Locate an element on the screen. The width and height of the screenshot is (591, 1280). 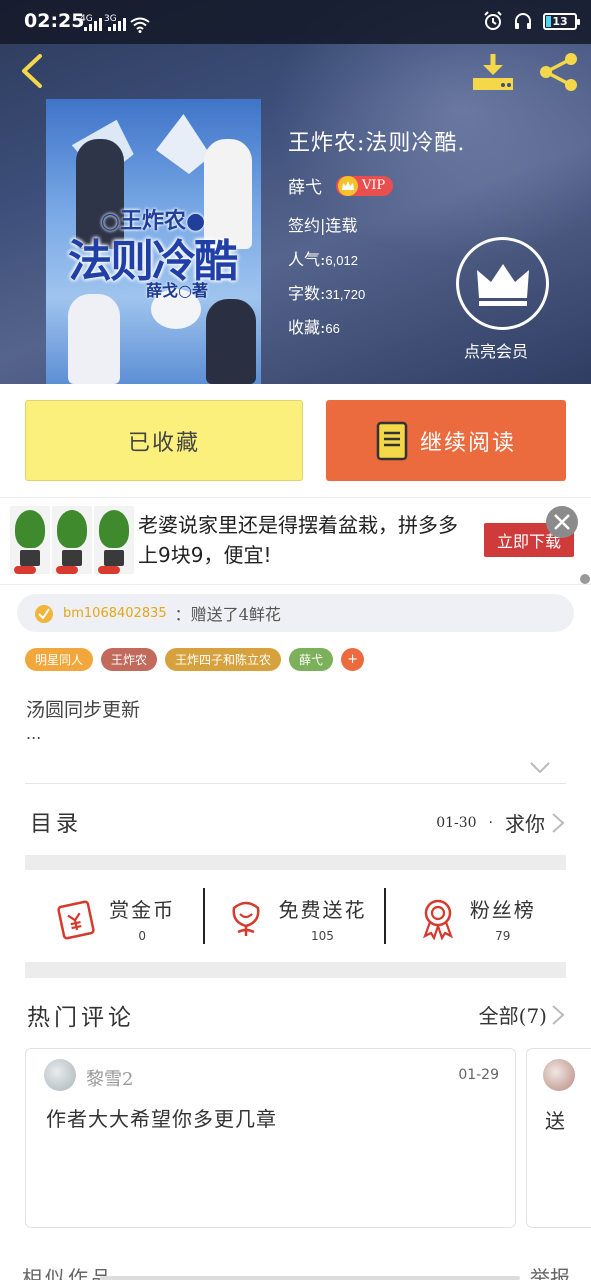
words-value: 31,720 is located at coordinates (345, 294).